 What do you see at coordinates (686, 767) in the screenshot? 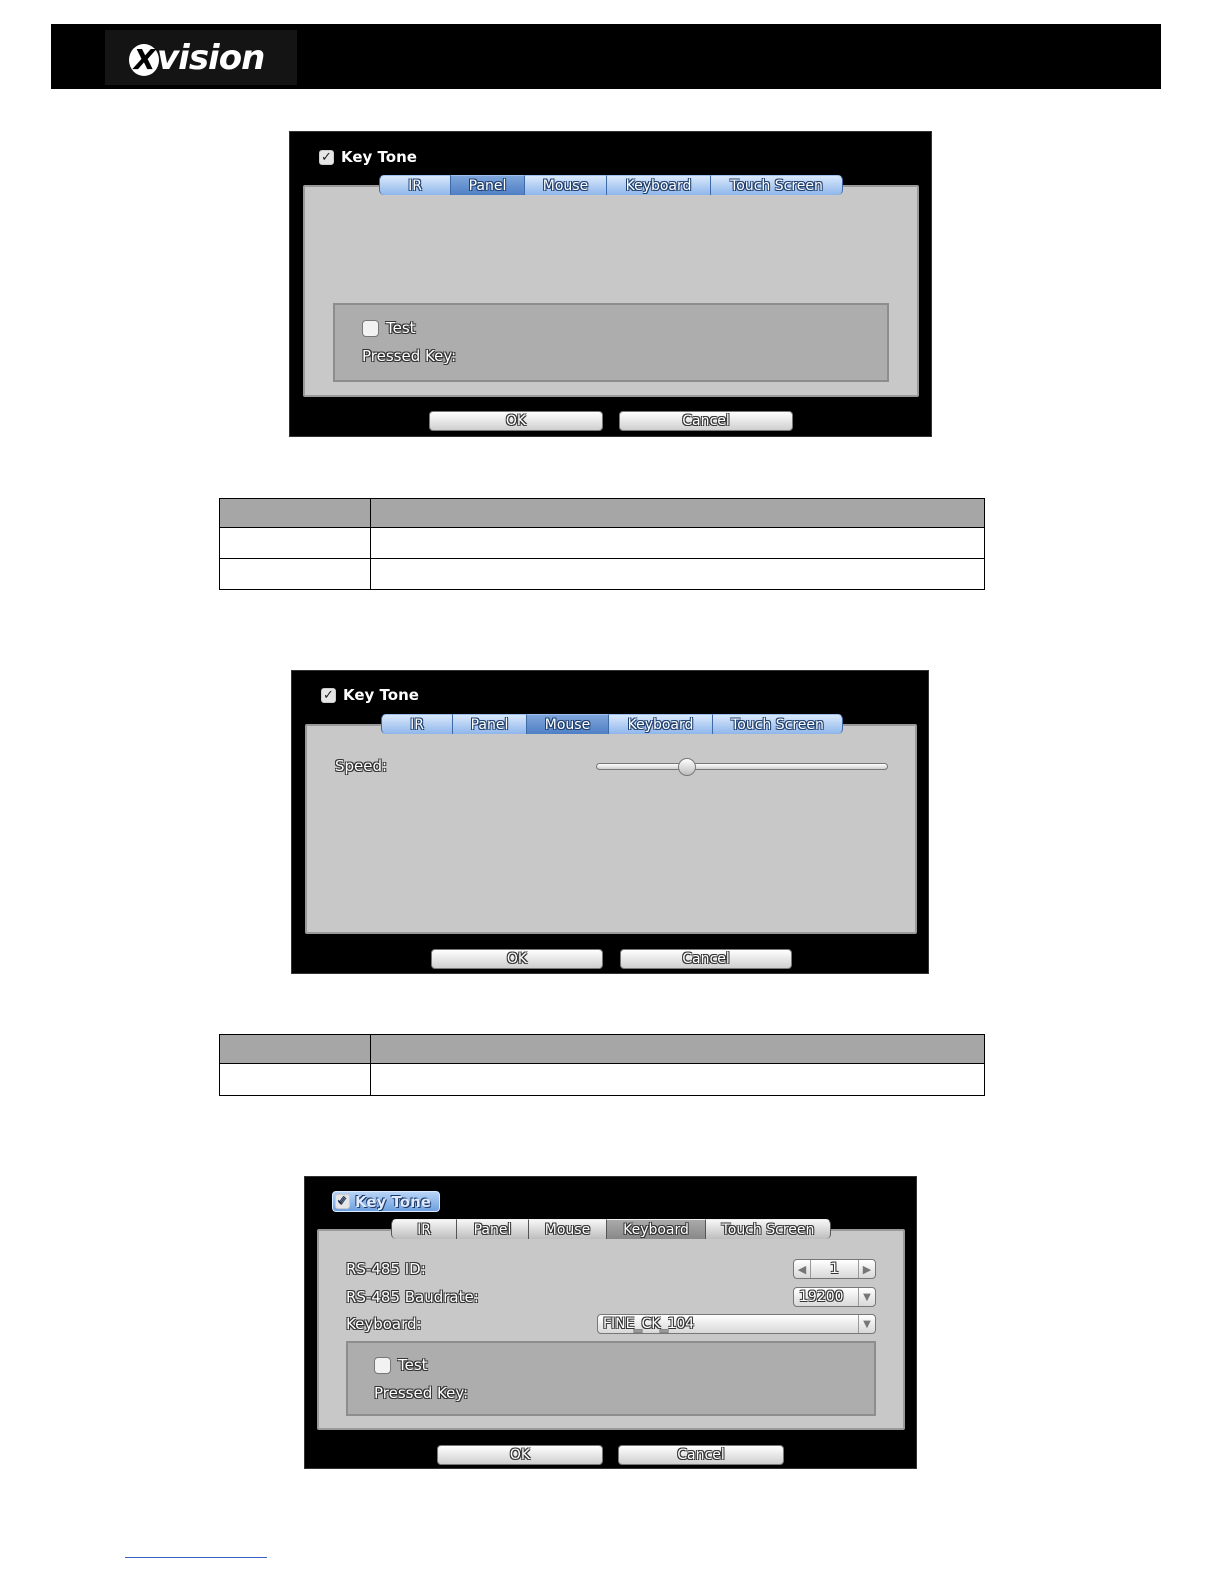
I see `speed-slider-thumb` at bounding box center [686, 767].